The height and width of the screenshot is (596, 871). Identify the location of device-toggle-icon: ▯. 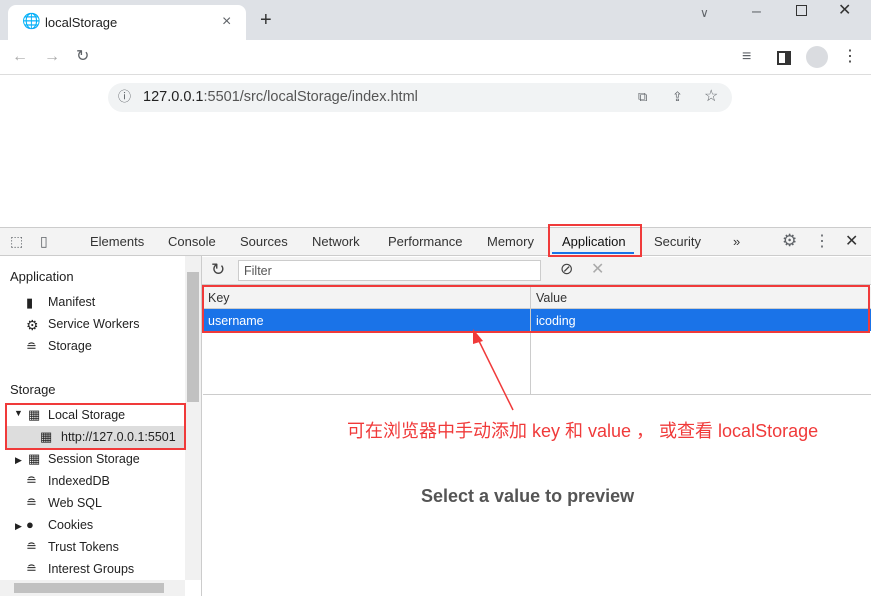
(44, 241).